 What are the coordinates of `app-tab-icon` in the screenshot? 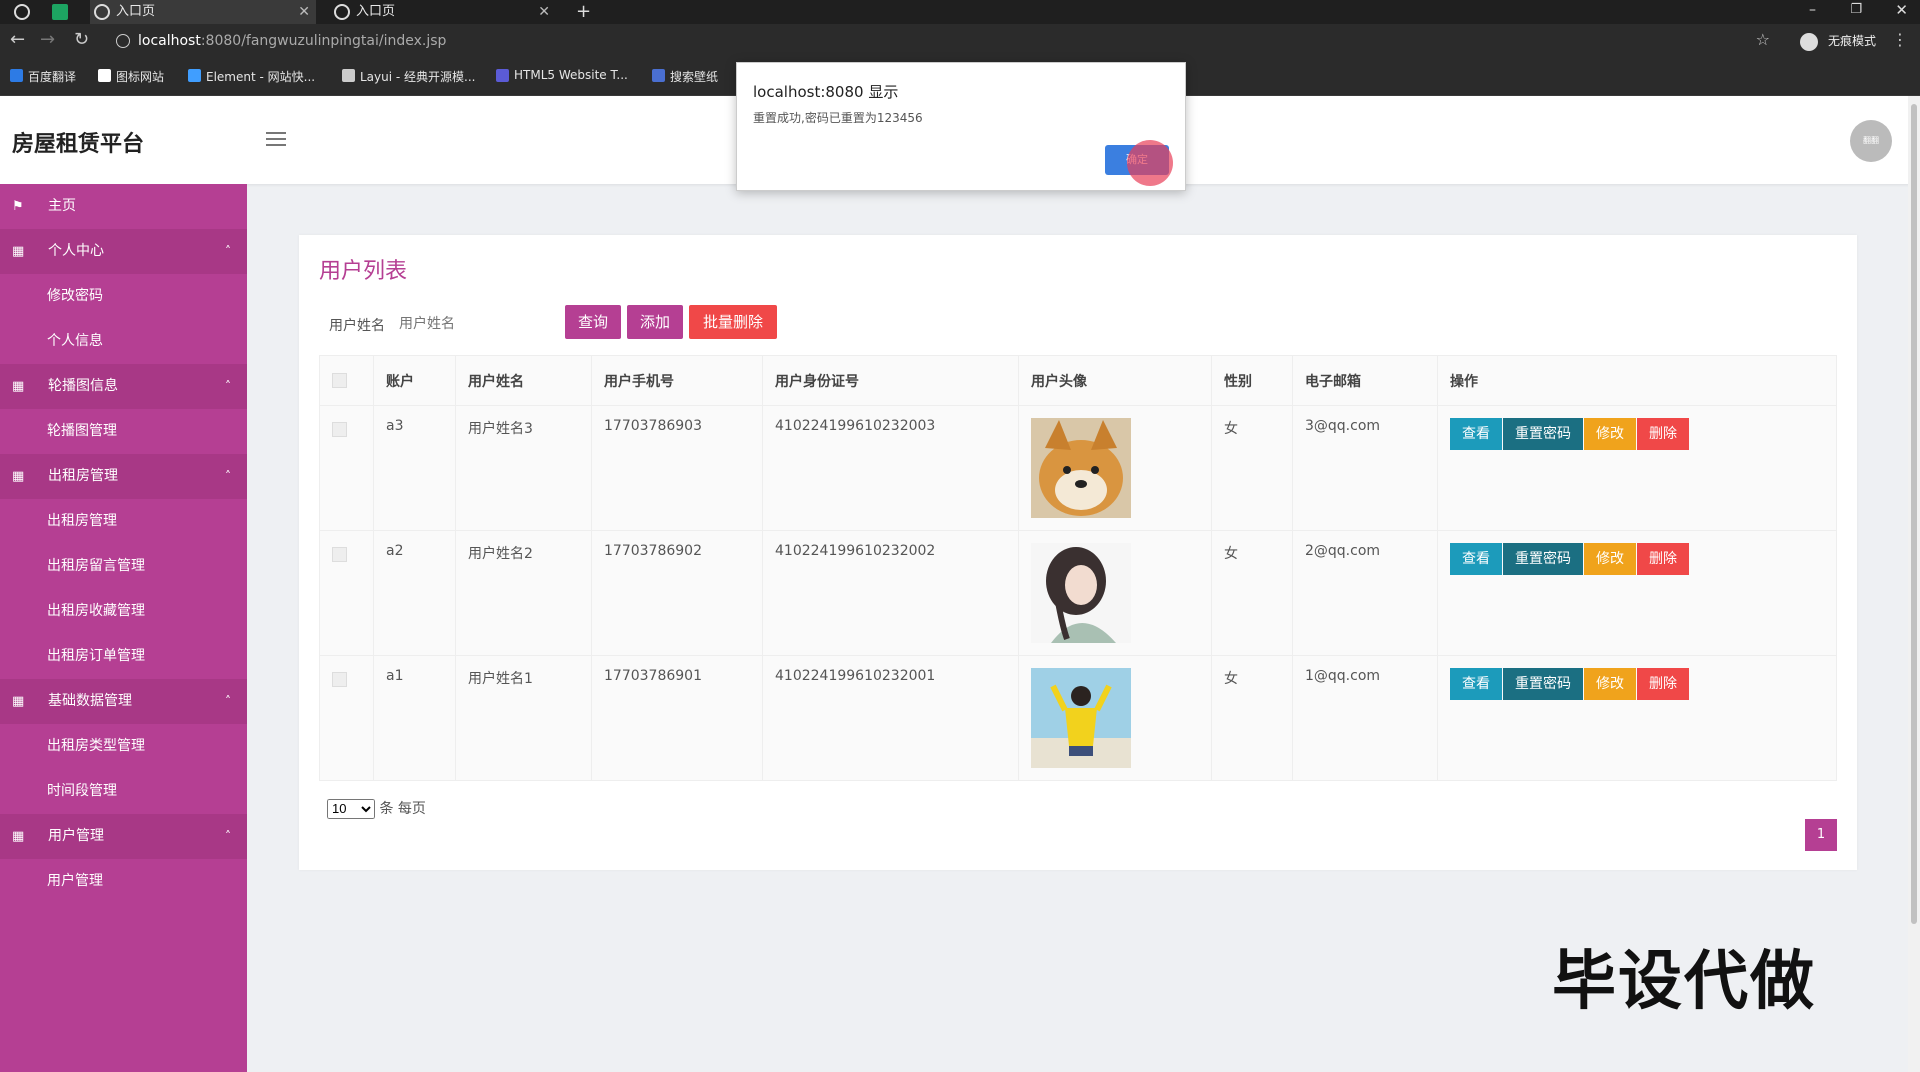 It's located at (60, 12).